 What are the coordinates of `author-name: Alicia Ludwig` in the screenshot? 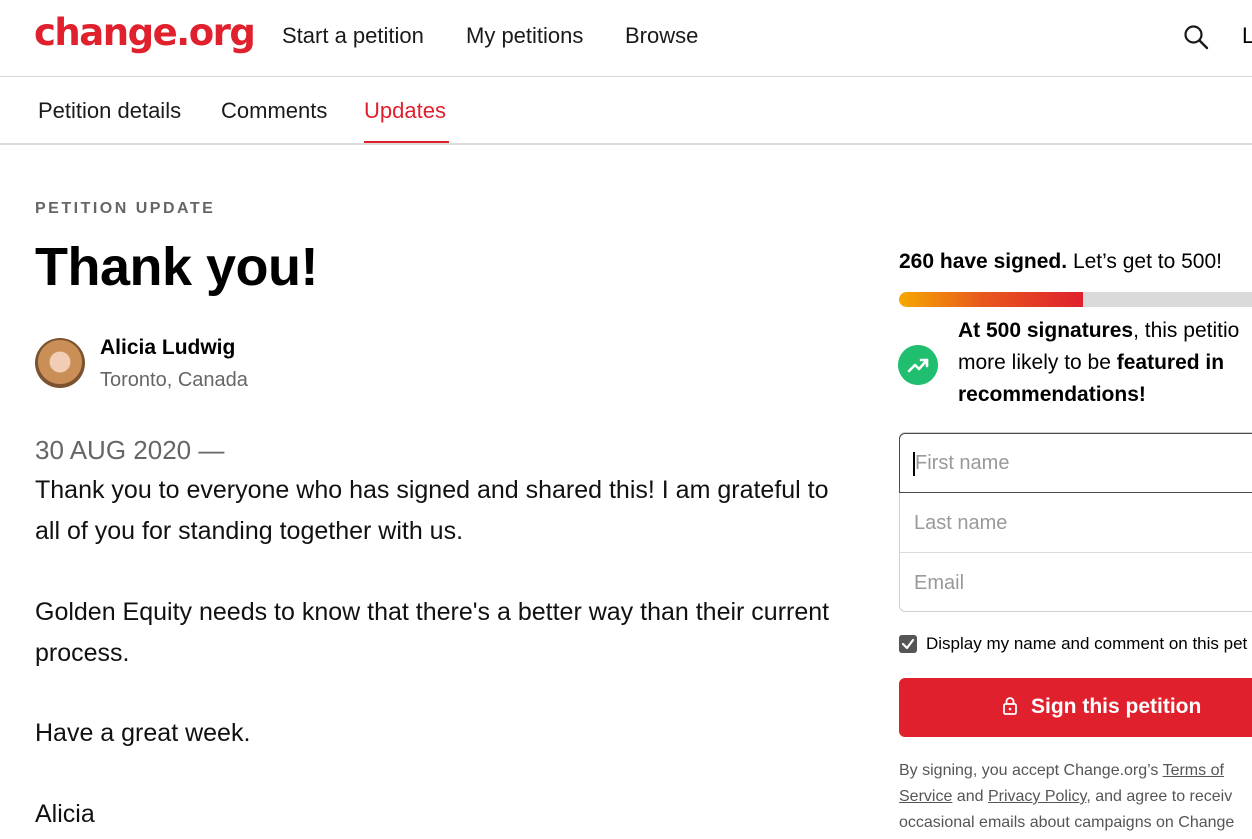 It's located at (167, 348).